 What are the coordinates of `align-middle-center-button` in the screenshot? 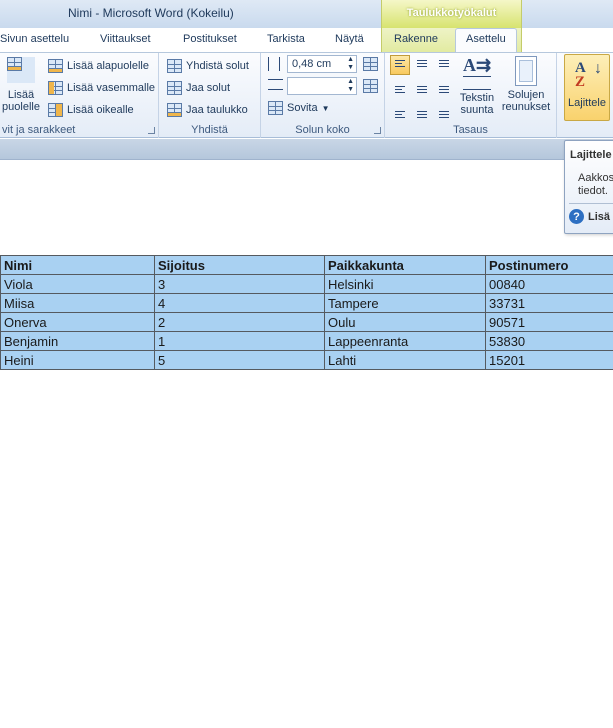 It's located at (422, 88).